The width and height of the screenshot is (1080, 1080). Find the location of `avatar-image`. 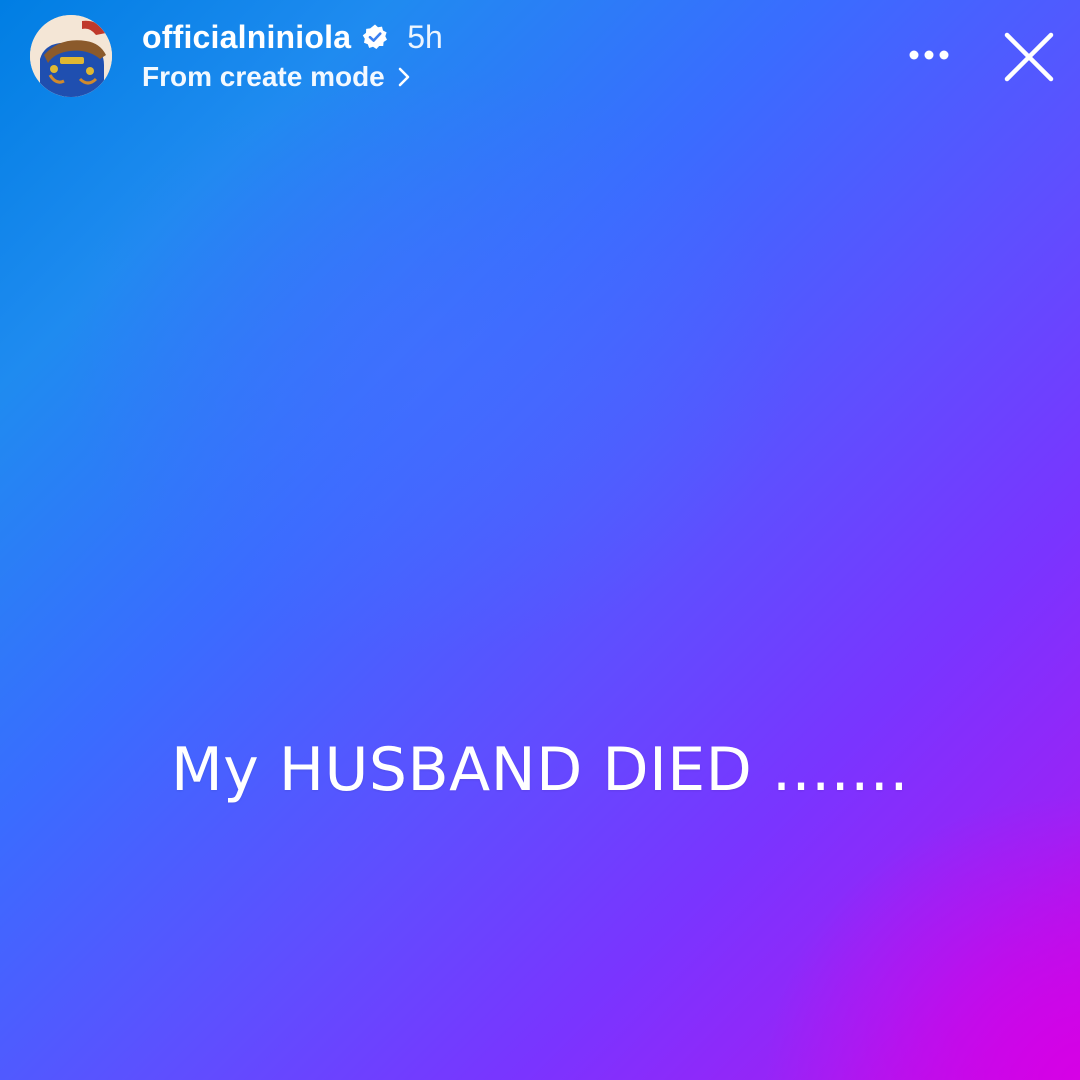

avatar-image is located at coordinates (71, 56).